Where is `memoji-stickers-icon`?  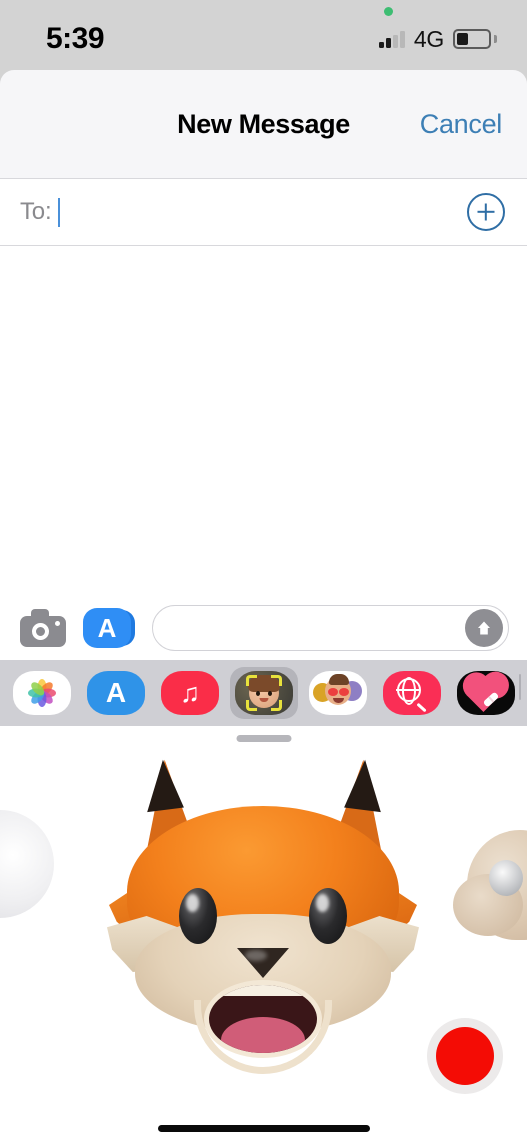 memoji-stickers-icon is located at coordinates (338, 693).